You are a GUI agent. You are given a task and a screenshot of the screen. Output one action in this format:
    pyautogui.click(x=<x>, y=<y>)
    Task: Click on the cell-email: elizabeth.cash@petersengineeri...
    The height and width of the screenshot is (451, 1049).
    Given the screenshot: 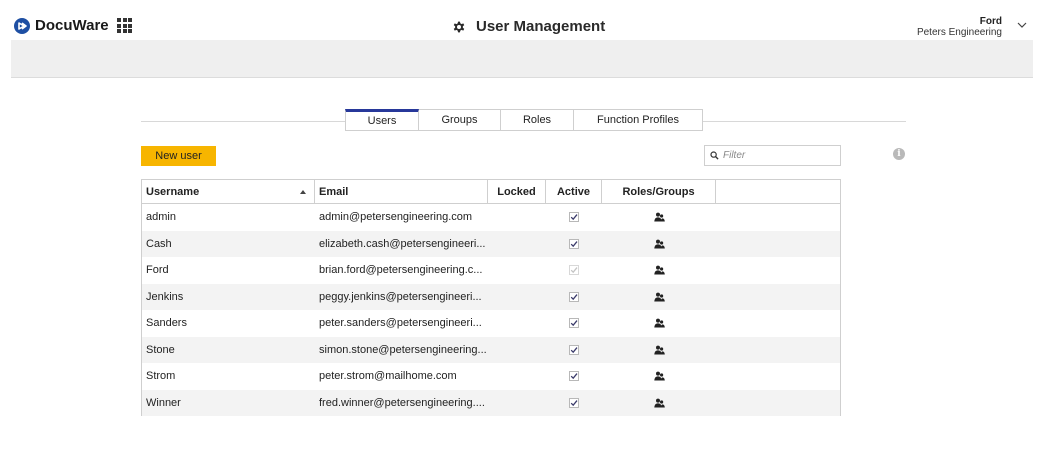 What is the action you would take?
    pyautogui.click(x=402, y=243)
    